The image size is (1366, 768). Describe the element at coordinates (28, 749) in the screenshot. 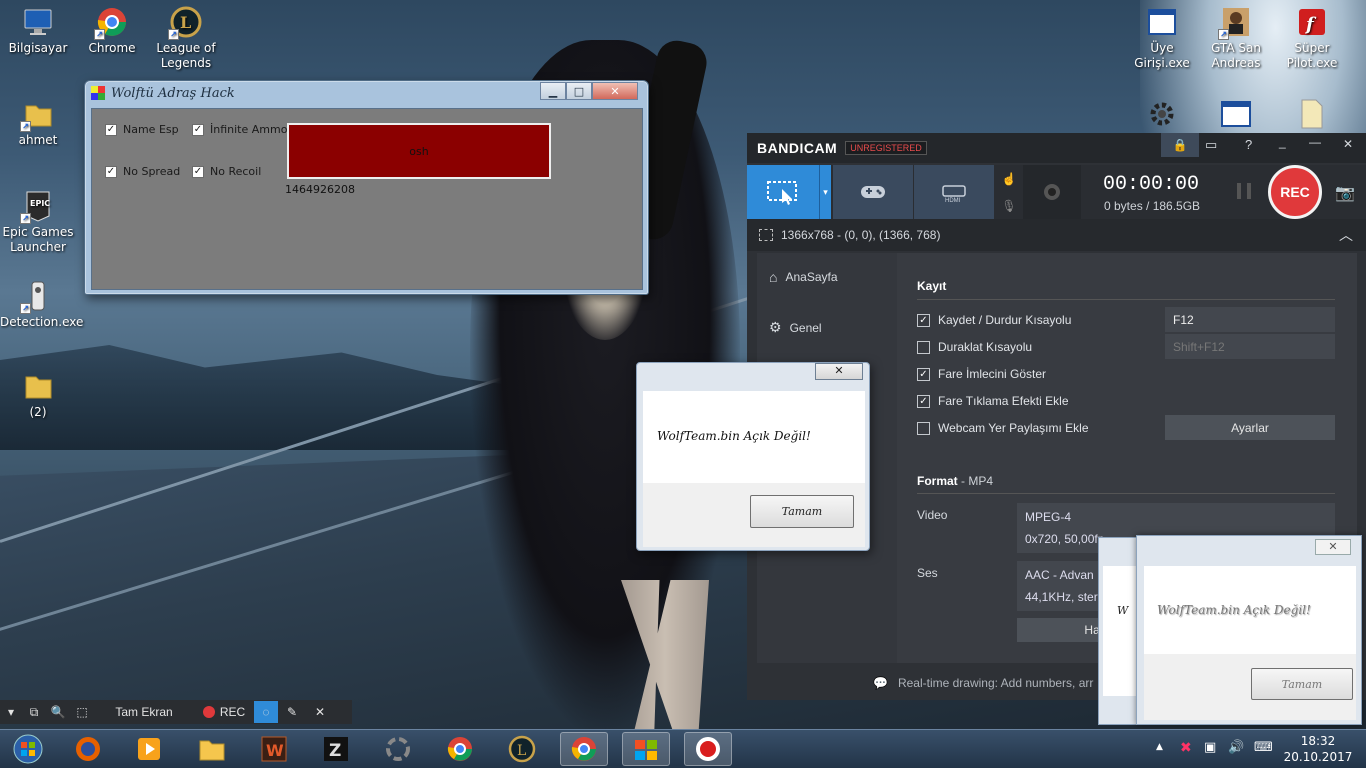

I see `windows-start-icon` at that location.